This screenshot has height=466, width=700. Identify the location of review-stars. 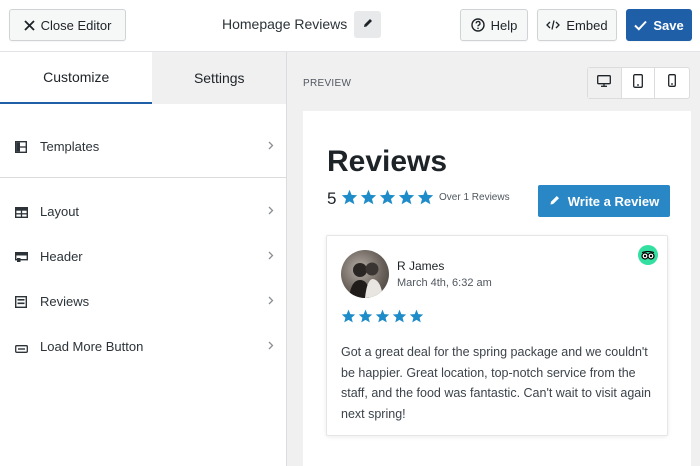
(382, 318).